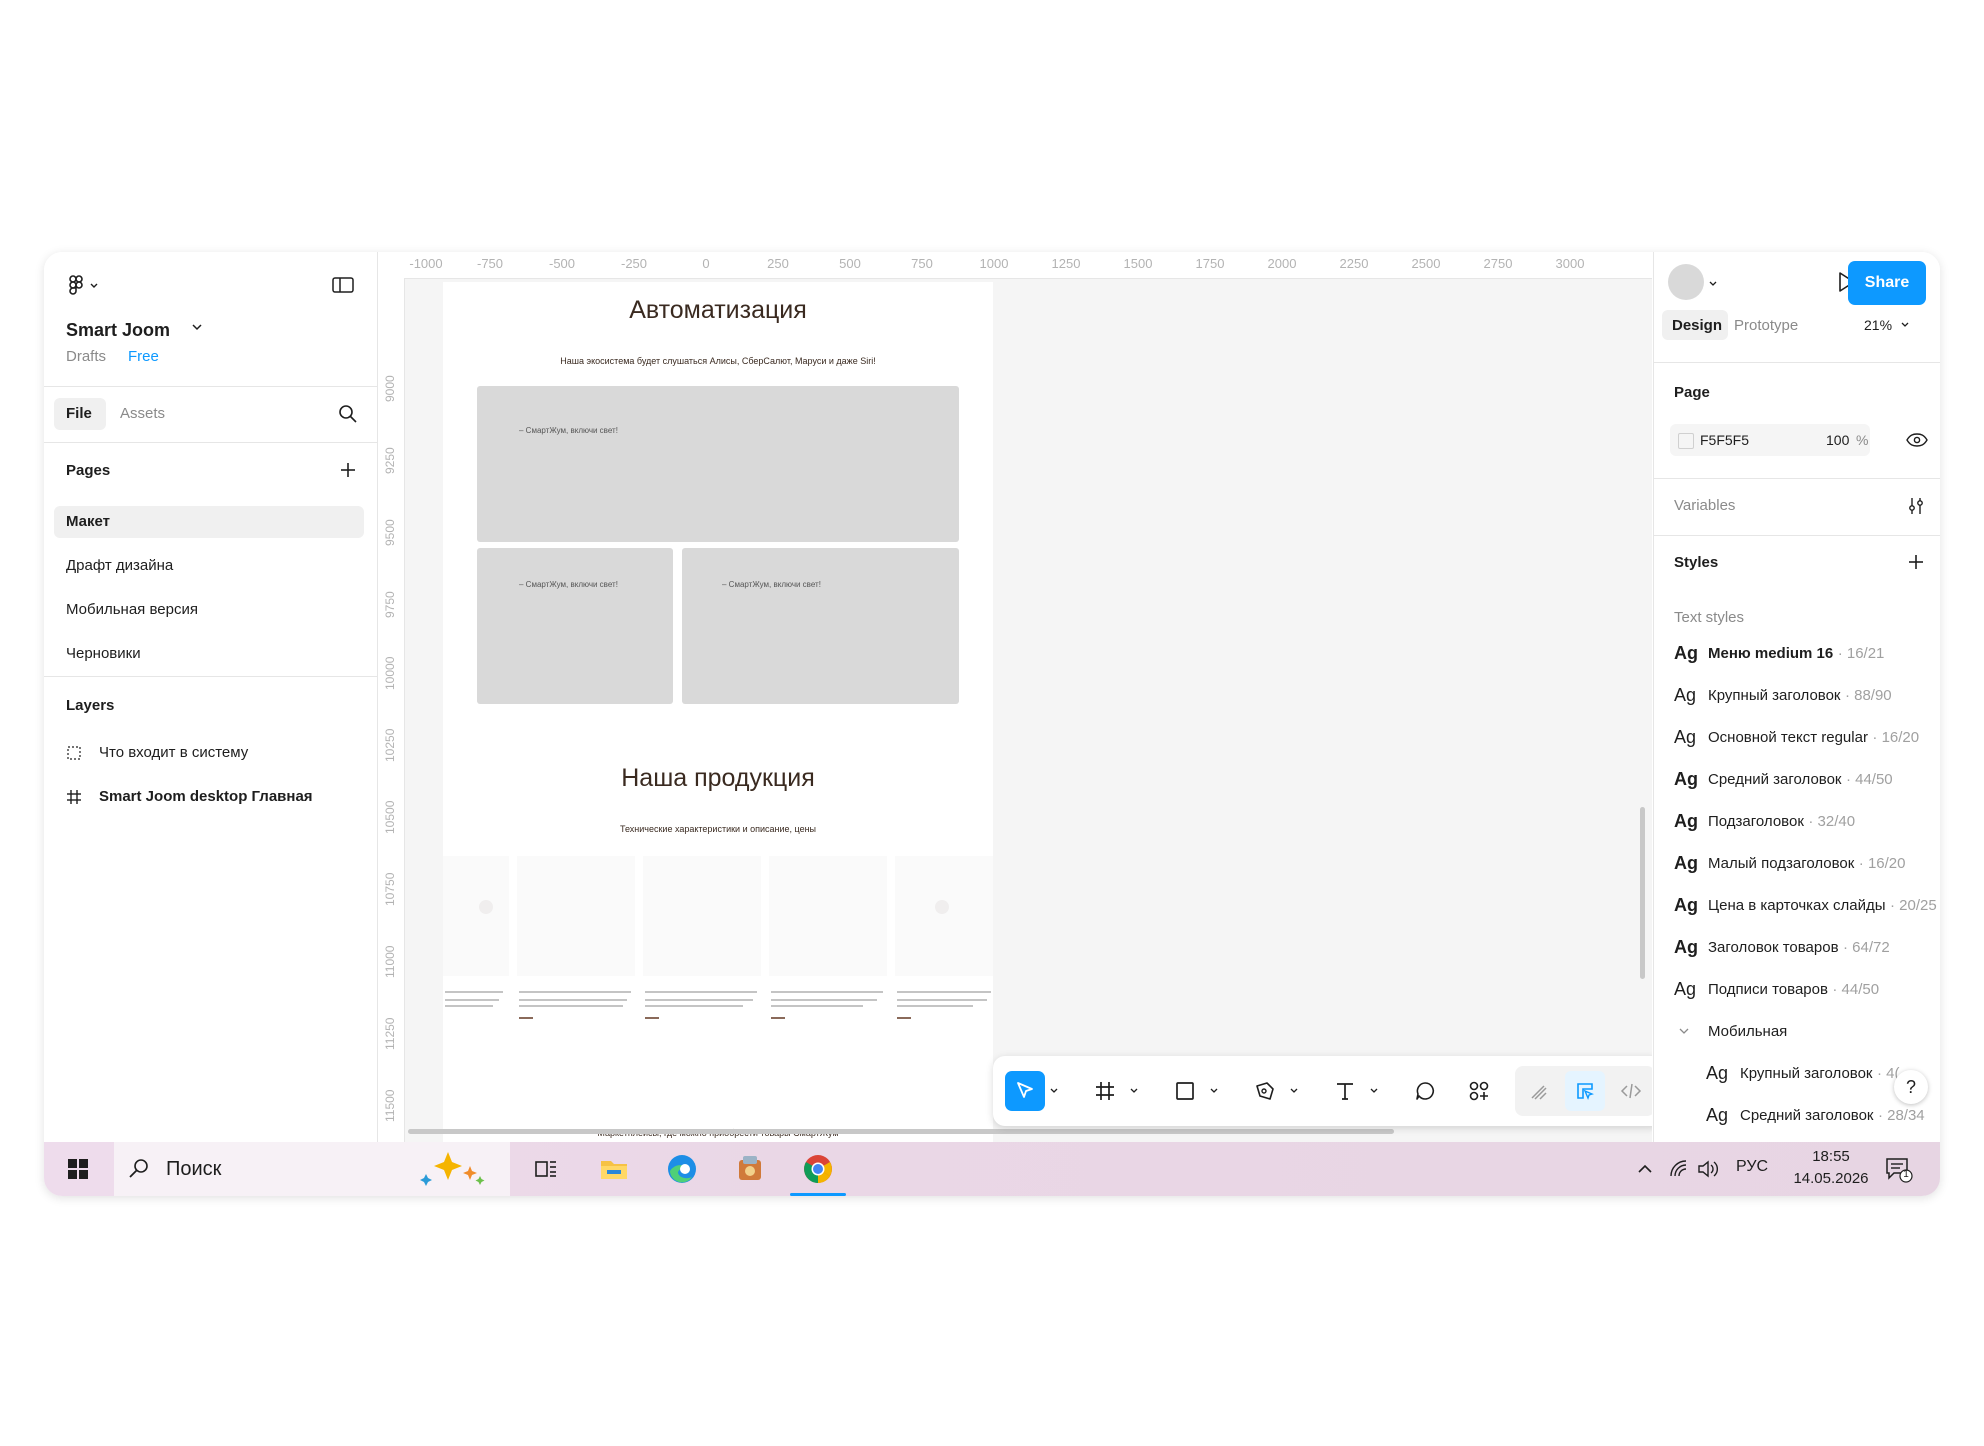 The image size is (1984, 1446). I want to click on frame-tool, so click(1105, 1091).